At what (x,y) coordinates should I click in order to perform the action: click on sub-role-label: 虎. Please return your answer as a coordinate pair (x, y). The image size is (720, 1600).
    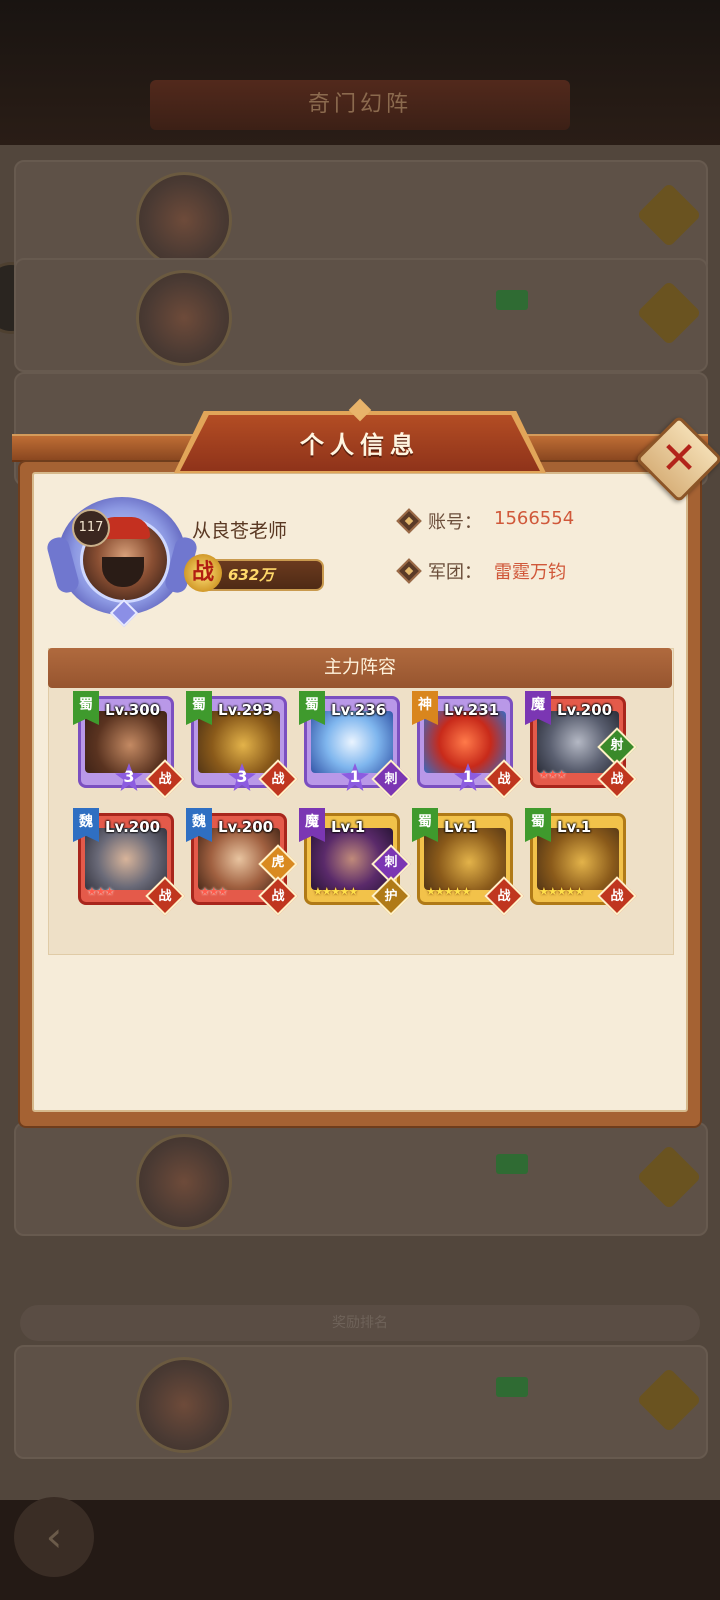
    Looking at the image, I should click on (278, 862).